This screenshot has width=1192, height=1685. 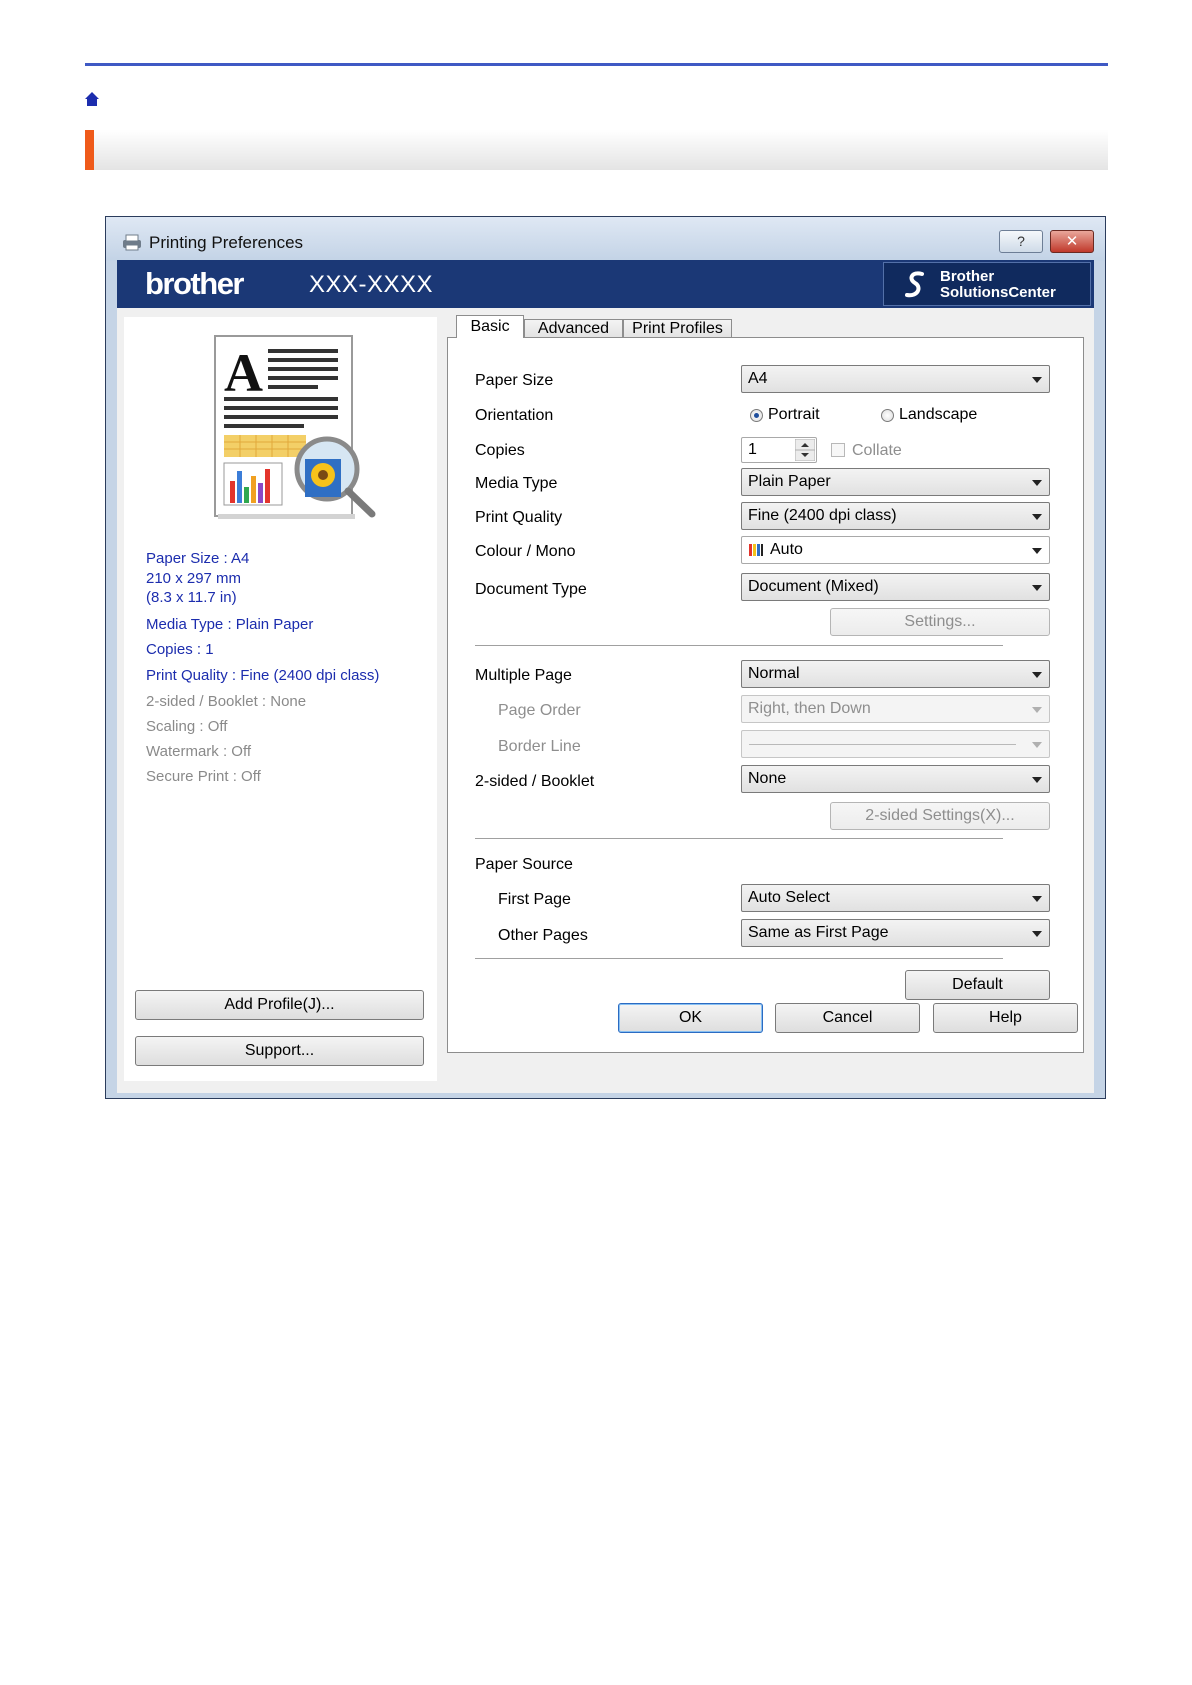 What do you see at coordinates (180, 649) in the screenshot?
I see `summary-copies: Copies : 1` at bounding box center [180, 649].